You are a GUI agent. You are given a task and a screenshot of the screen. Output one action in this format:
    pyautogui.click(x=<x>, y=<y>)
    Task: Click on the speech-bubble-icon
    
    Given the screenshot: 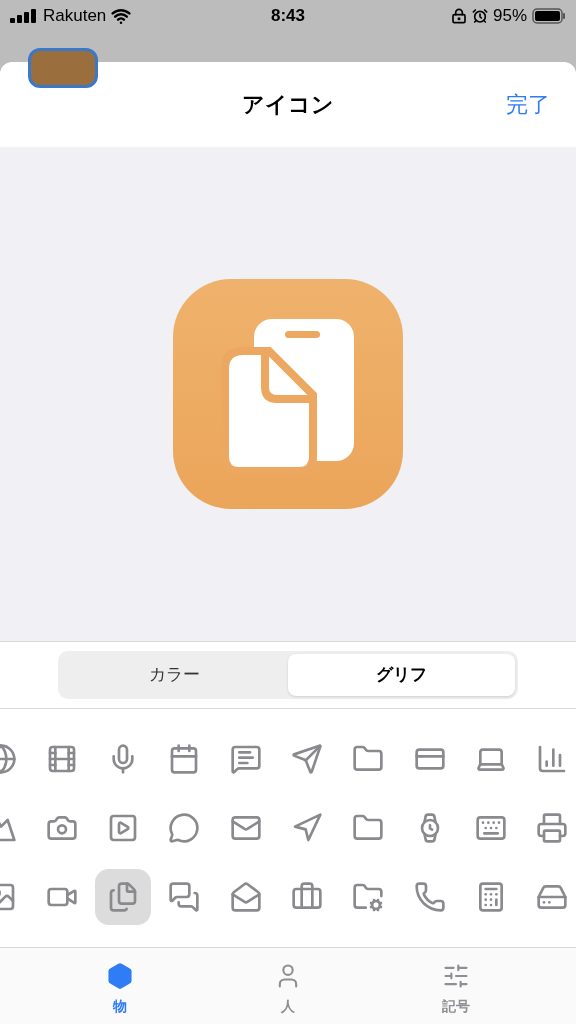 What is the action you would take?
    pyautogui.click(x=184, y=828)
    